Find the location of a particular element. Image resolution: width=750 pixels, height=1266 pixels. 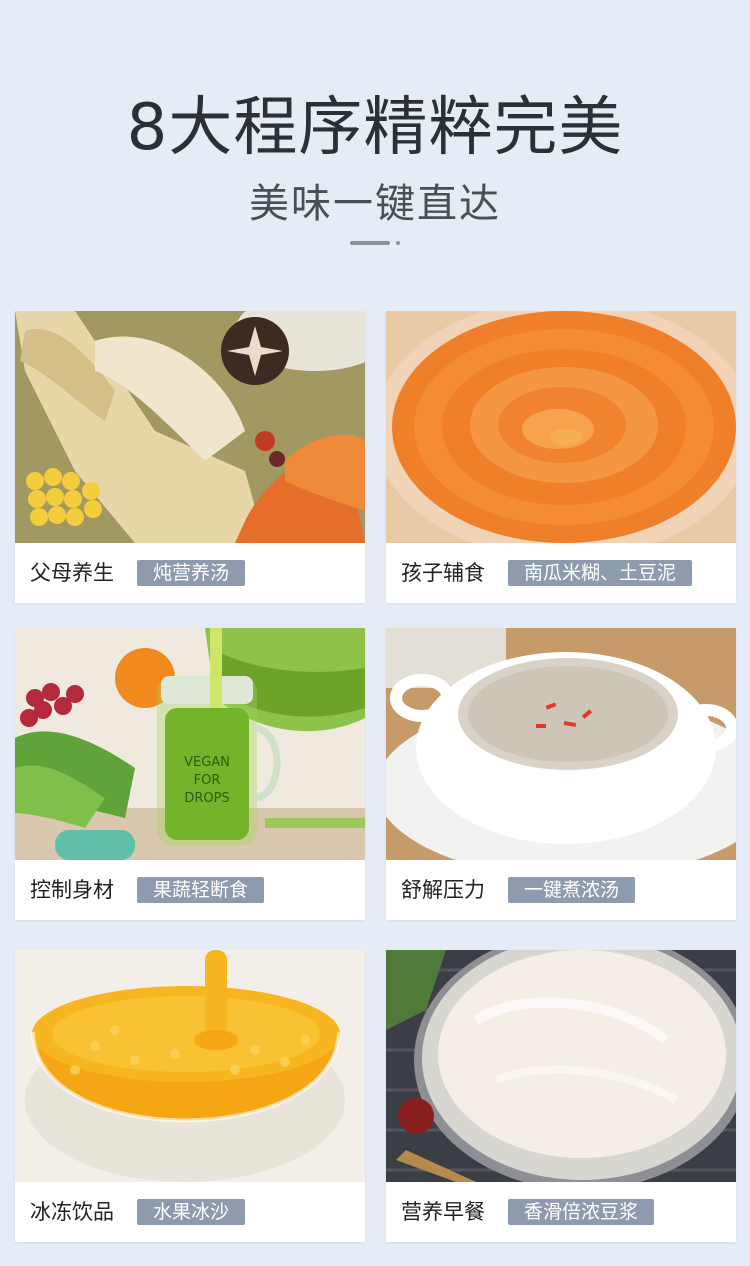

program-card-breakfast: 营养早餐 香滑倍浓豆浆 is located at coordinates (561, 1096).